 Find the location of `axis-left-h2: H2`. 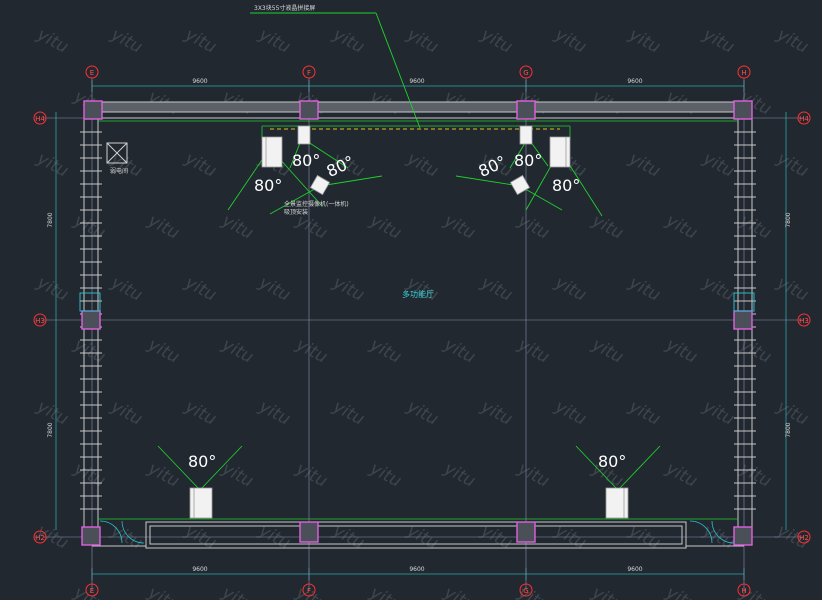

axis-left-h2: H2 is located at coordinates (40, 538).